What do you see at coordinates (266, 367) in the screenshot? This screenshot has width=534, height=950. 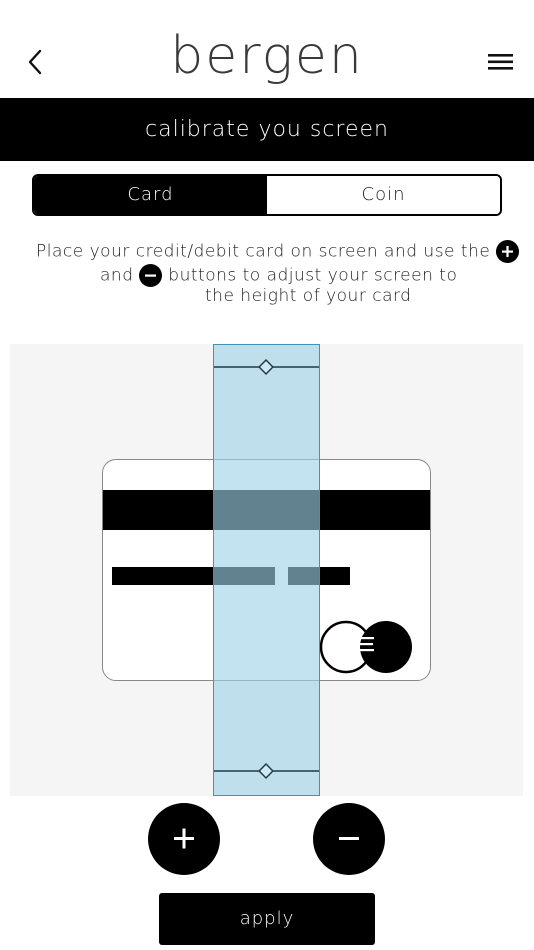 I see `top-resize-handle` at bounding box center [266, 367].